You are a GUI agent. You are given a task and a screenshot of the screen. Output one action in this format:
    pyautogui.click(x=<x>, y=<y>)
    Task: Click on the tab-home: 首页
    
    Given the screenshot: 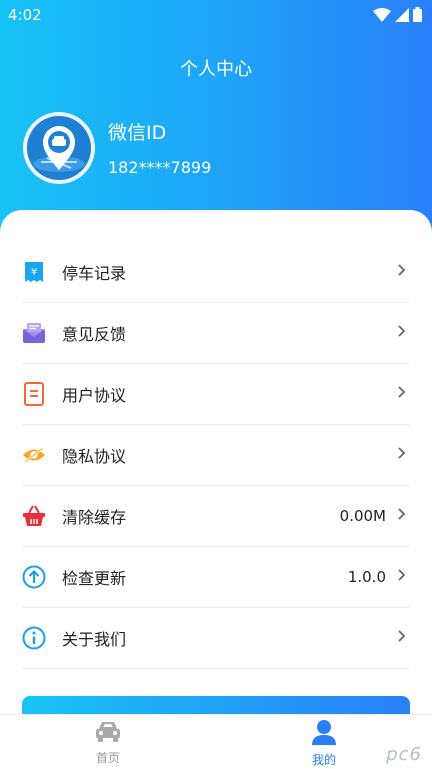 What is the action you would take?
    pyautogui.click(x=108, y=742)
    